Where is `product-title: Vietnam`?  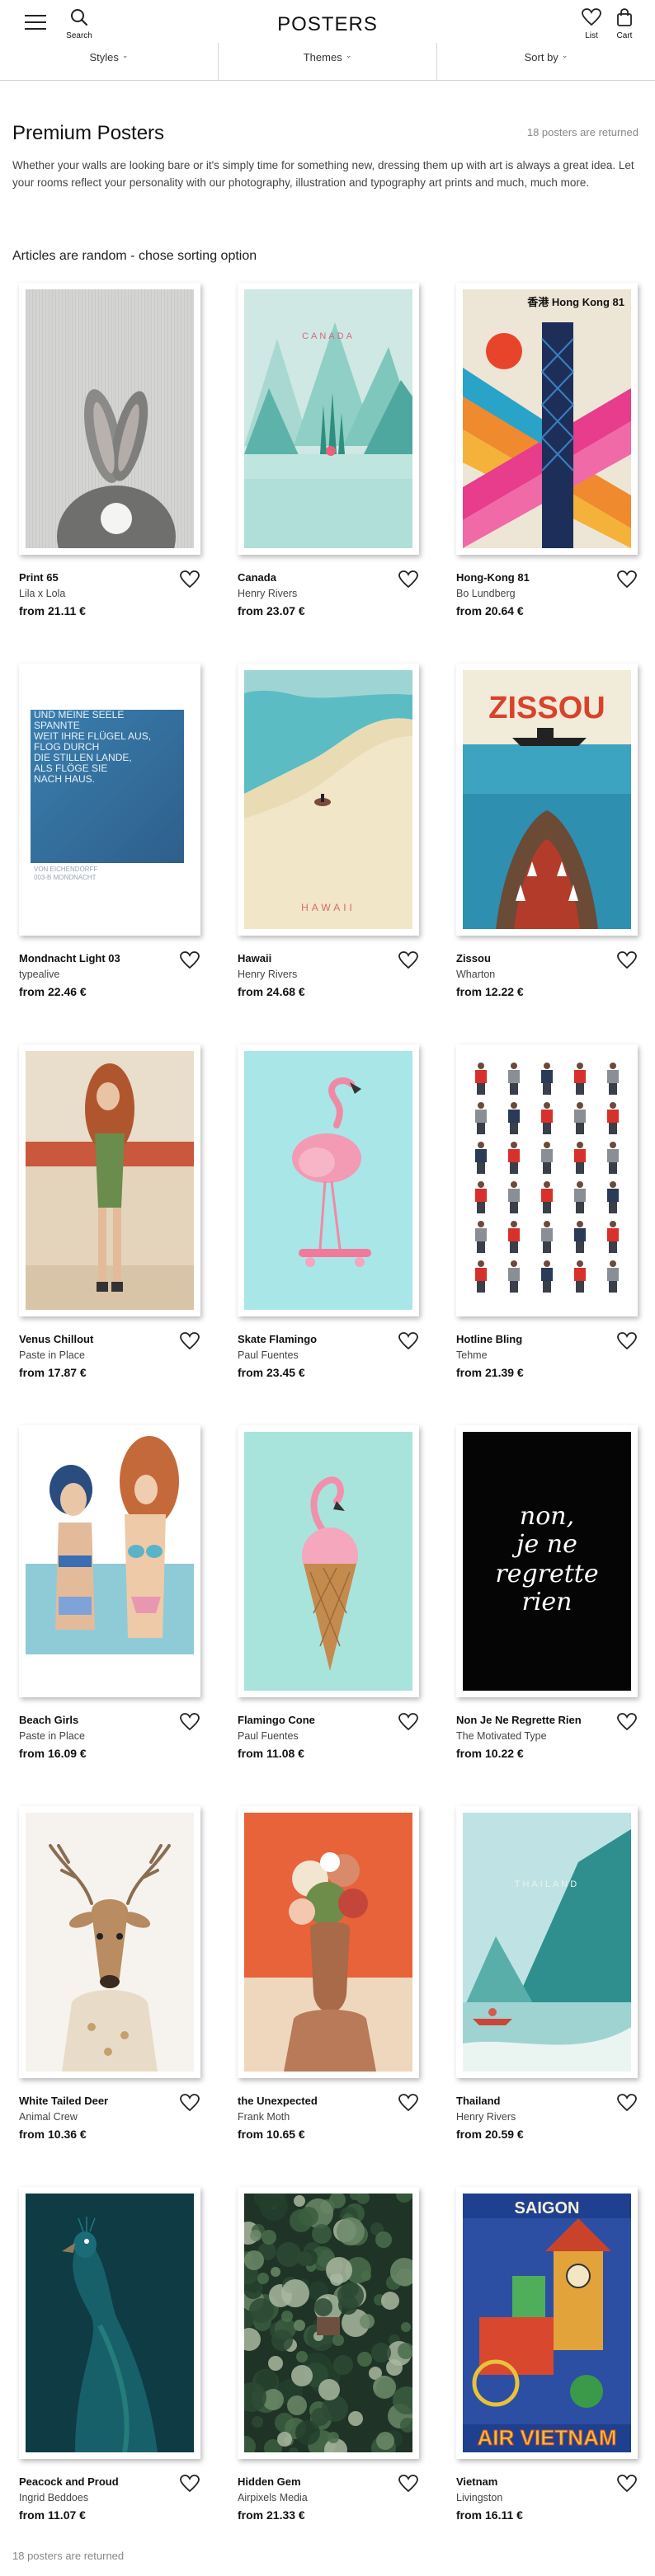
product-title: Vietnam is located at coordinates (476, 2481).